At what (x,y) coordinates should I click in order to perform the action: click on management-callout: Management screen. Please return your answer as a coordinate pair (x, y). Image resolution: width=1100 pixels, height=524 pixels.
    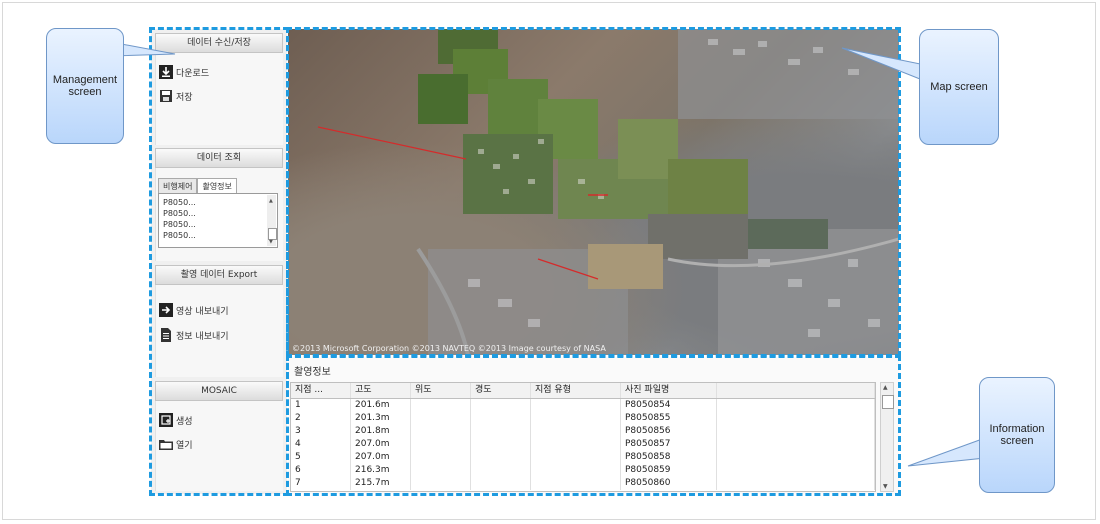
    Looking at the image, I should click on (85, 86).